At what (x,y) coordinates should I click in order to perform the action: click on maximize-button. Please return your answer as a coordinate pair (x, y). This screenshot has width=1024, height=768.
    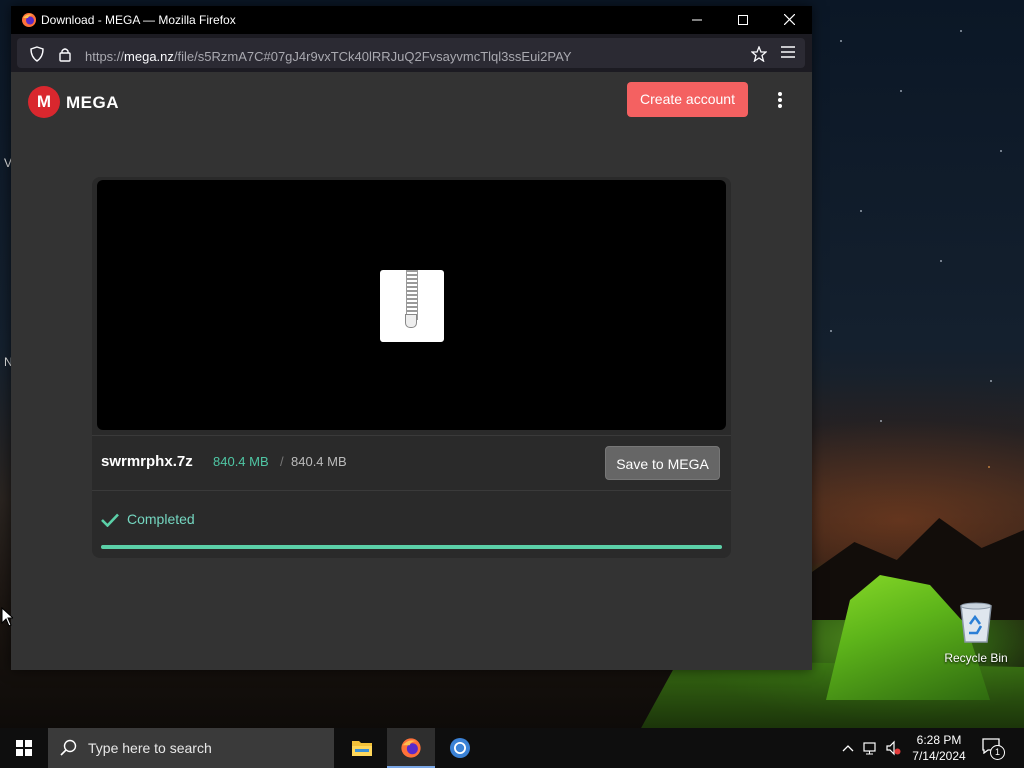
    Looking at the image, I should click on (743, 20).